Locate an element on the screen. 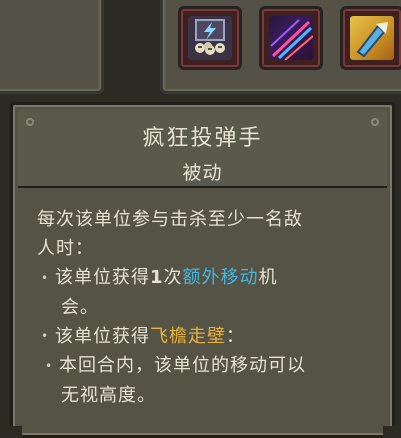 Image resolution: width=401 pixels, height=438 pixels. keyword-extra-move: 额外移动 is located at coordinates (221, 277).